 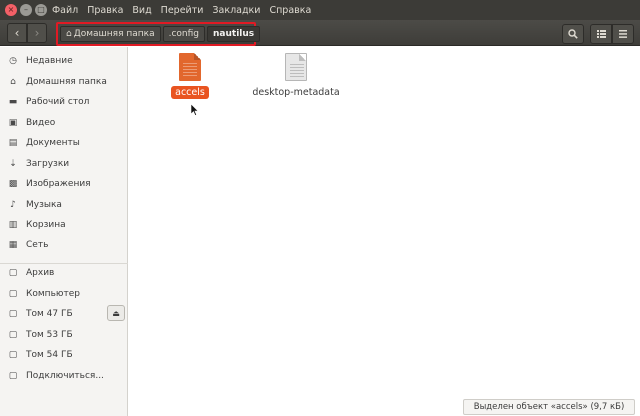 I want to click on sidebar-item-label: Том 53 ГБ, so click(x=49, y=335).